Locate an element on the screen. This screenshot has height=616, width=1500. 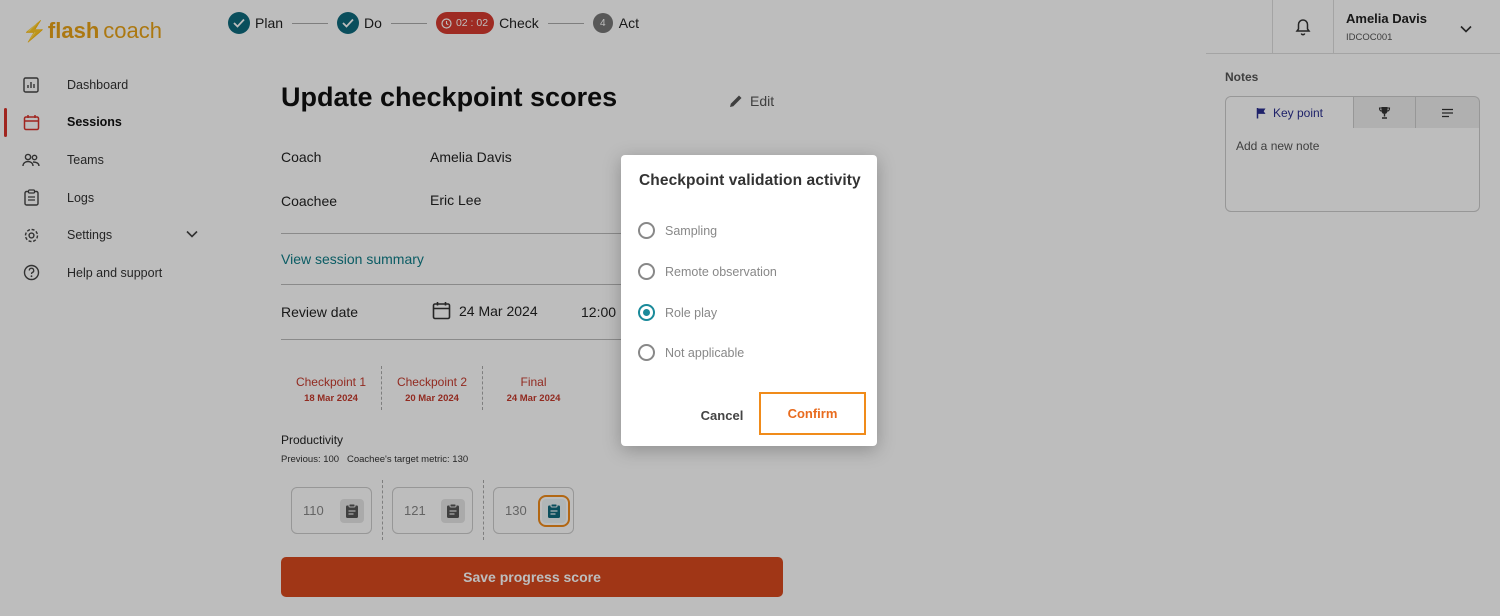
radio-label: Sampling is located at coordinates (691, 230).